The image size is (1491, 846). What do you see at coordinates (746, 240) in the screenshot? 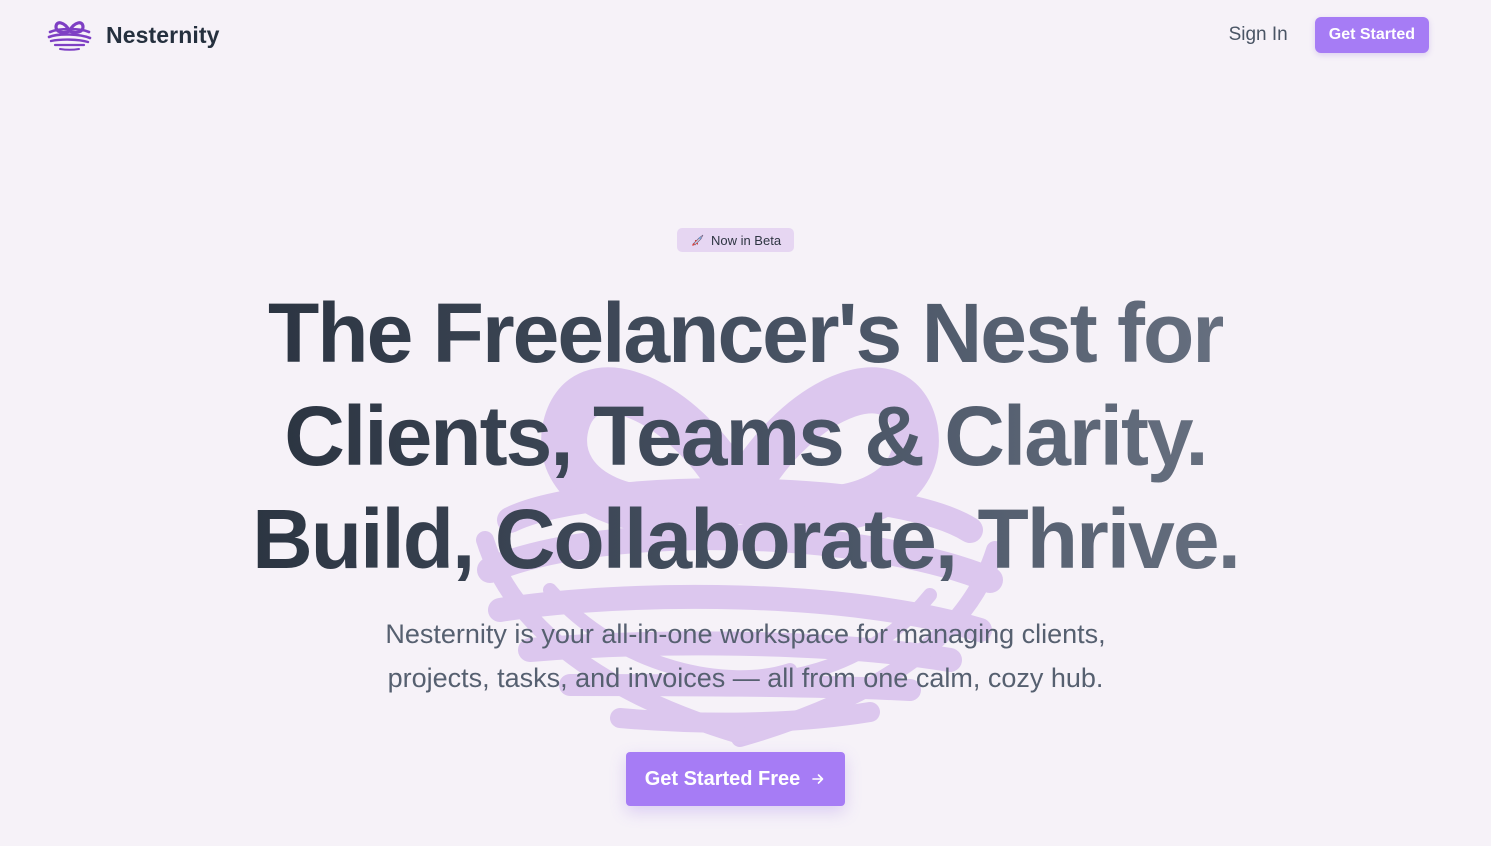
I see `beta-badge-label: Now in Beta` at bounding box center [746, 240].